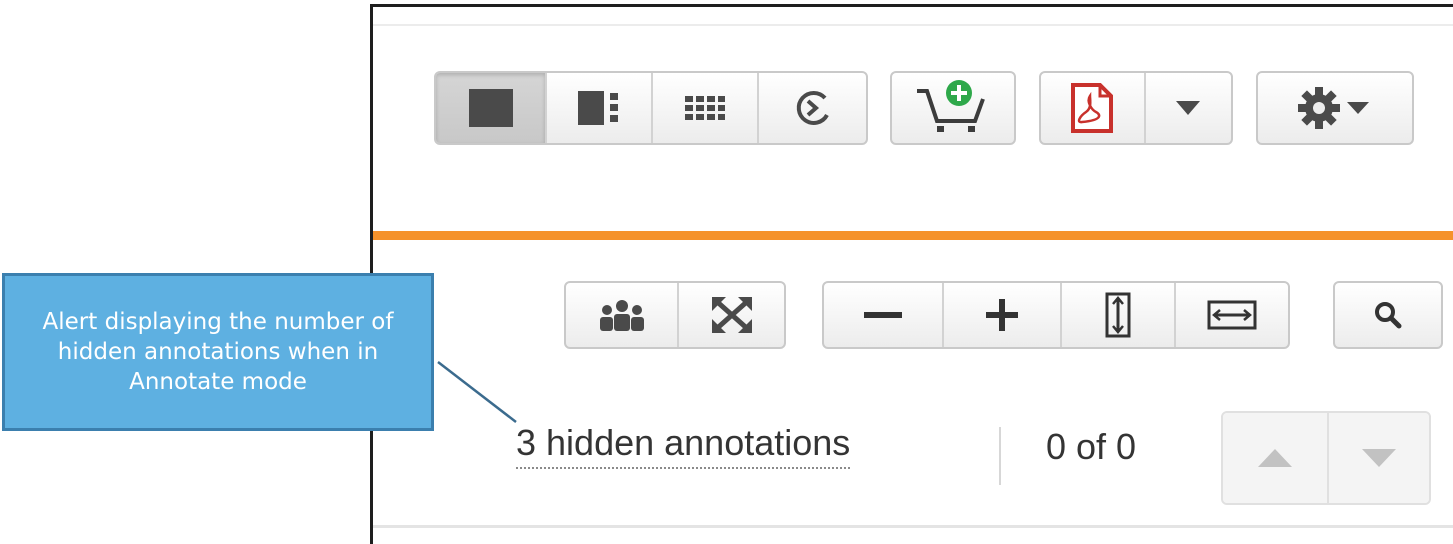  I want to click on settings-group, so click(1335, 108).